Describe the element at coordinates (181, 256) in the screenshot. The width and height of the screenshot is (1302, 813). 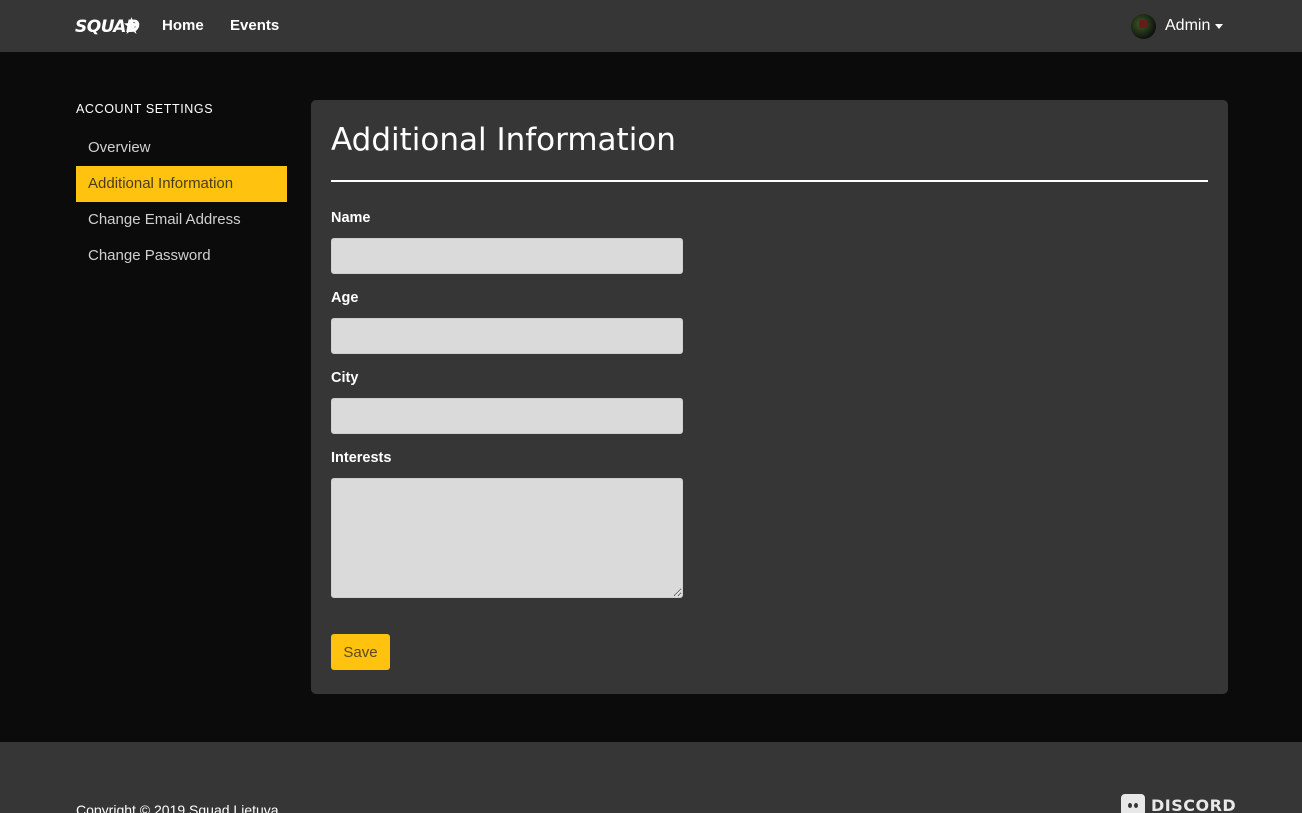
I see `sidebar-item-change-password: Change Password` at that location.